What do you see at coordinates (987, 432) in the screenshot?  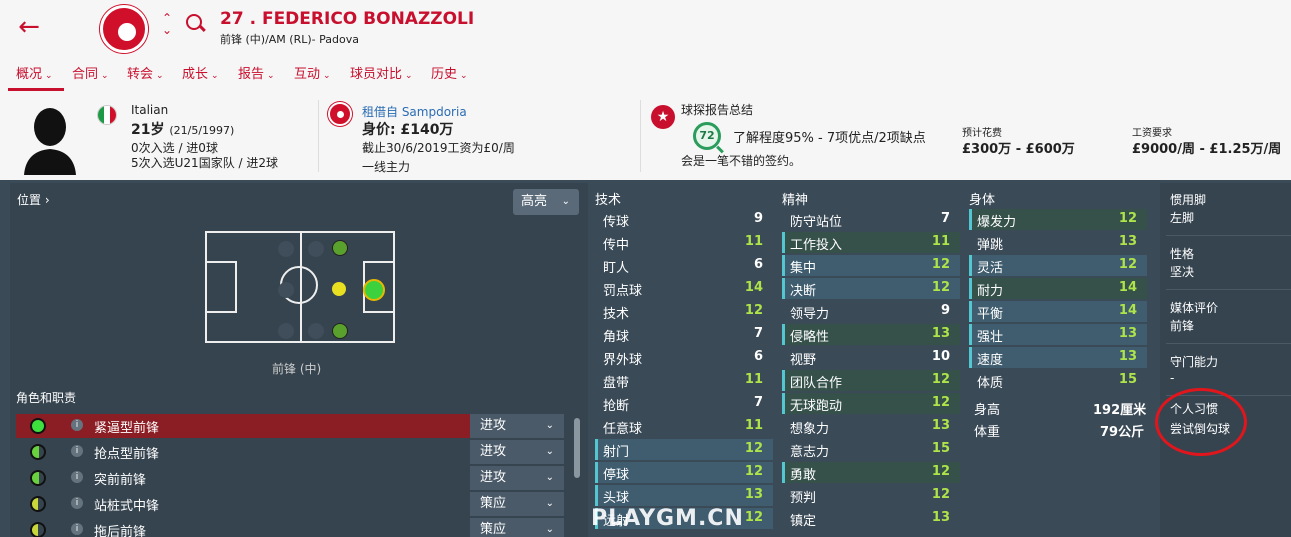 I see `weight-label: 体重` at bounding box center [987, 432].